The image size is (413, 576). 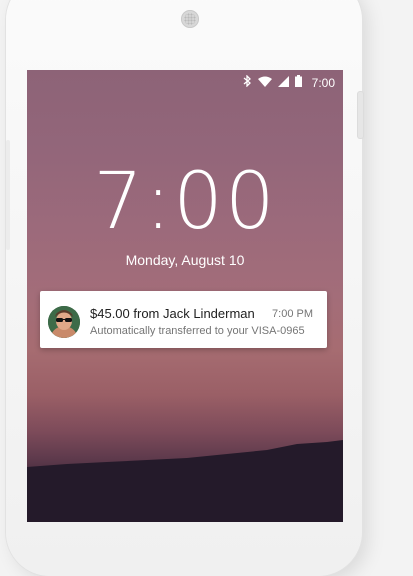 What do you see at coordinates (190, 19) in the screenshot?
I see `earpiece-speaker` at bounding box center [190, 19].